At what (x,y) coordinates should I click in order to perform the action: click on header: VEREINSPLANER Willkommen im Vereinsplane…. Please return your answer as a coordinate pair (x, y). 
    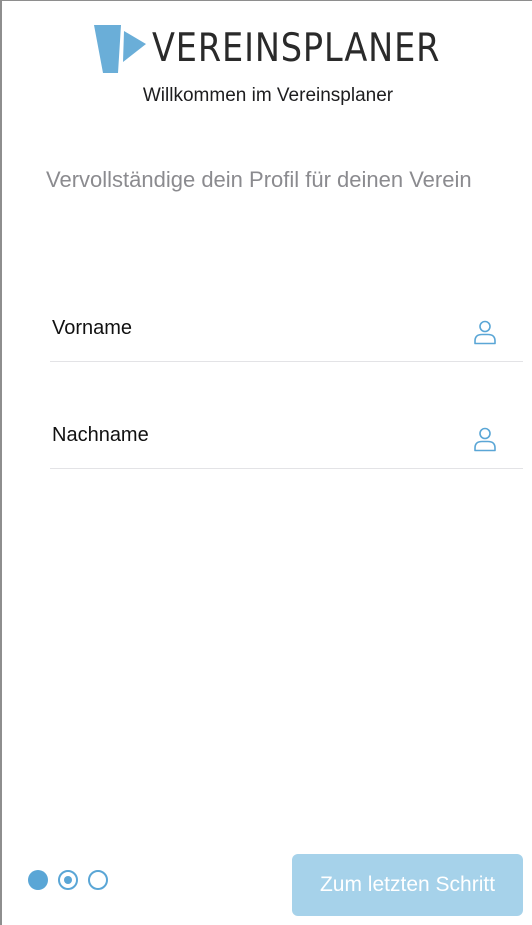
    Looking at the image, I should click on (267, 66).